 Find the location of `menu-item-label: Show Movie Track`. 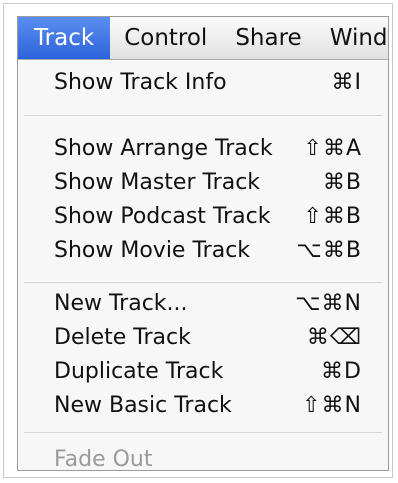

menu-item-label: Show Movie Track is located at coordinates (152, 250).